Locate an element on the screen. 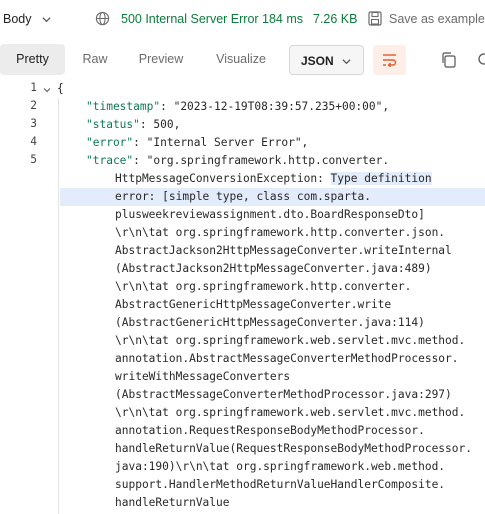 The image size is (485, 514). body-tab: Body is located at coordinates (27, 19).